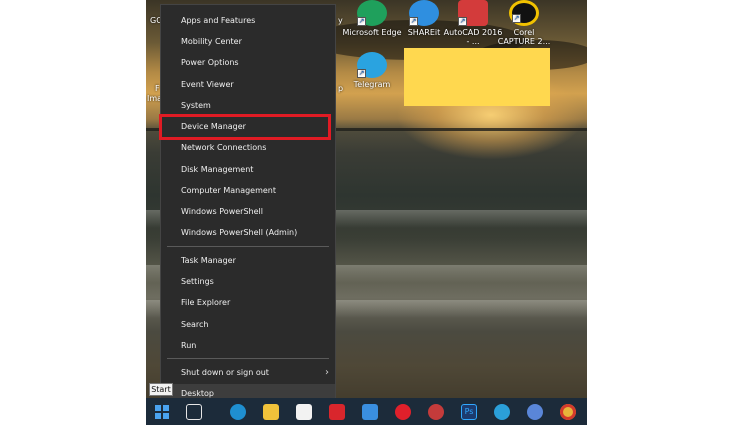 Image resolution: width=734 pixels, height=425 pixels. Describe the element at coordinates (225, 372) in the screenshot. I see `menu-item-label: Shut down or sign out` at that location.